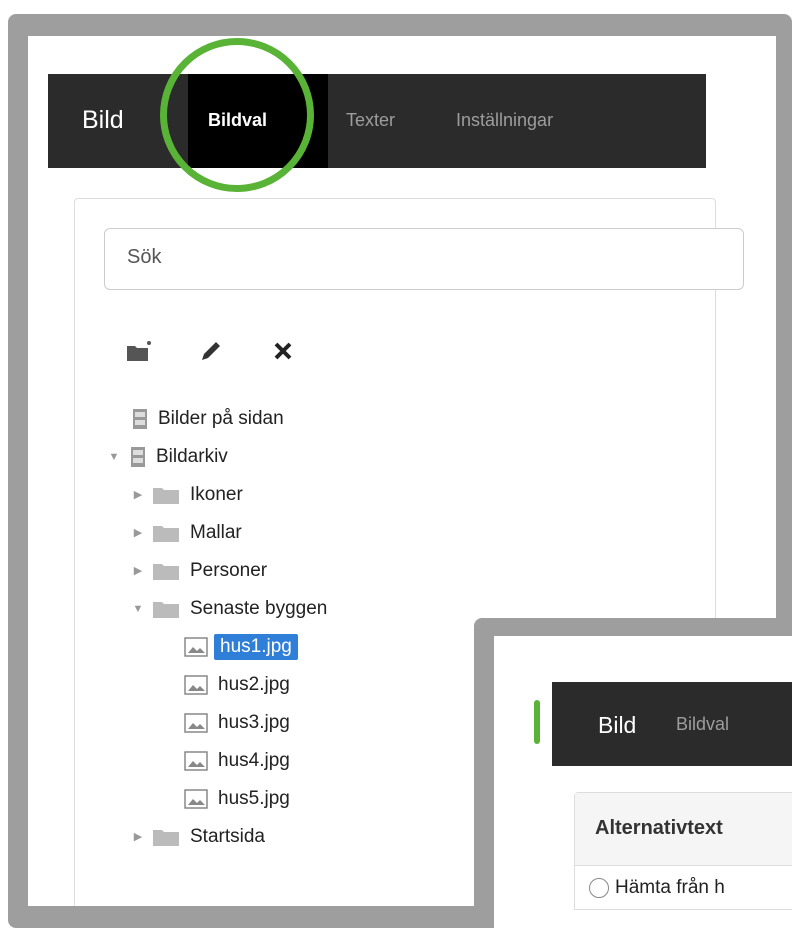 Image resolution: width=792 pixels, height=928 pixels. I want to click on tree-item-label: Bilder på sidan, so click(221, 418).